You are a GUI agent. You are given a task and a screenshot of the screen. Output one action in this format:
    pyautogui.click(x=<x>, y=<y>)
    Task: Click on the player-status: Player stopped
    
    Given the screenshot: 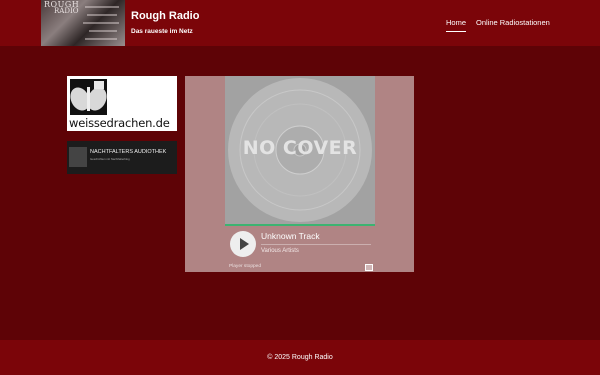 What is the action you would take?
    pyautogui.click(x=245, y=266)
    